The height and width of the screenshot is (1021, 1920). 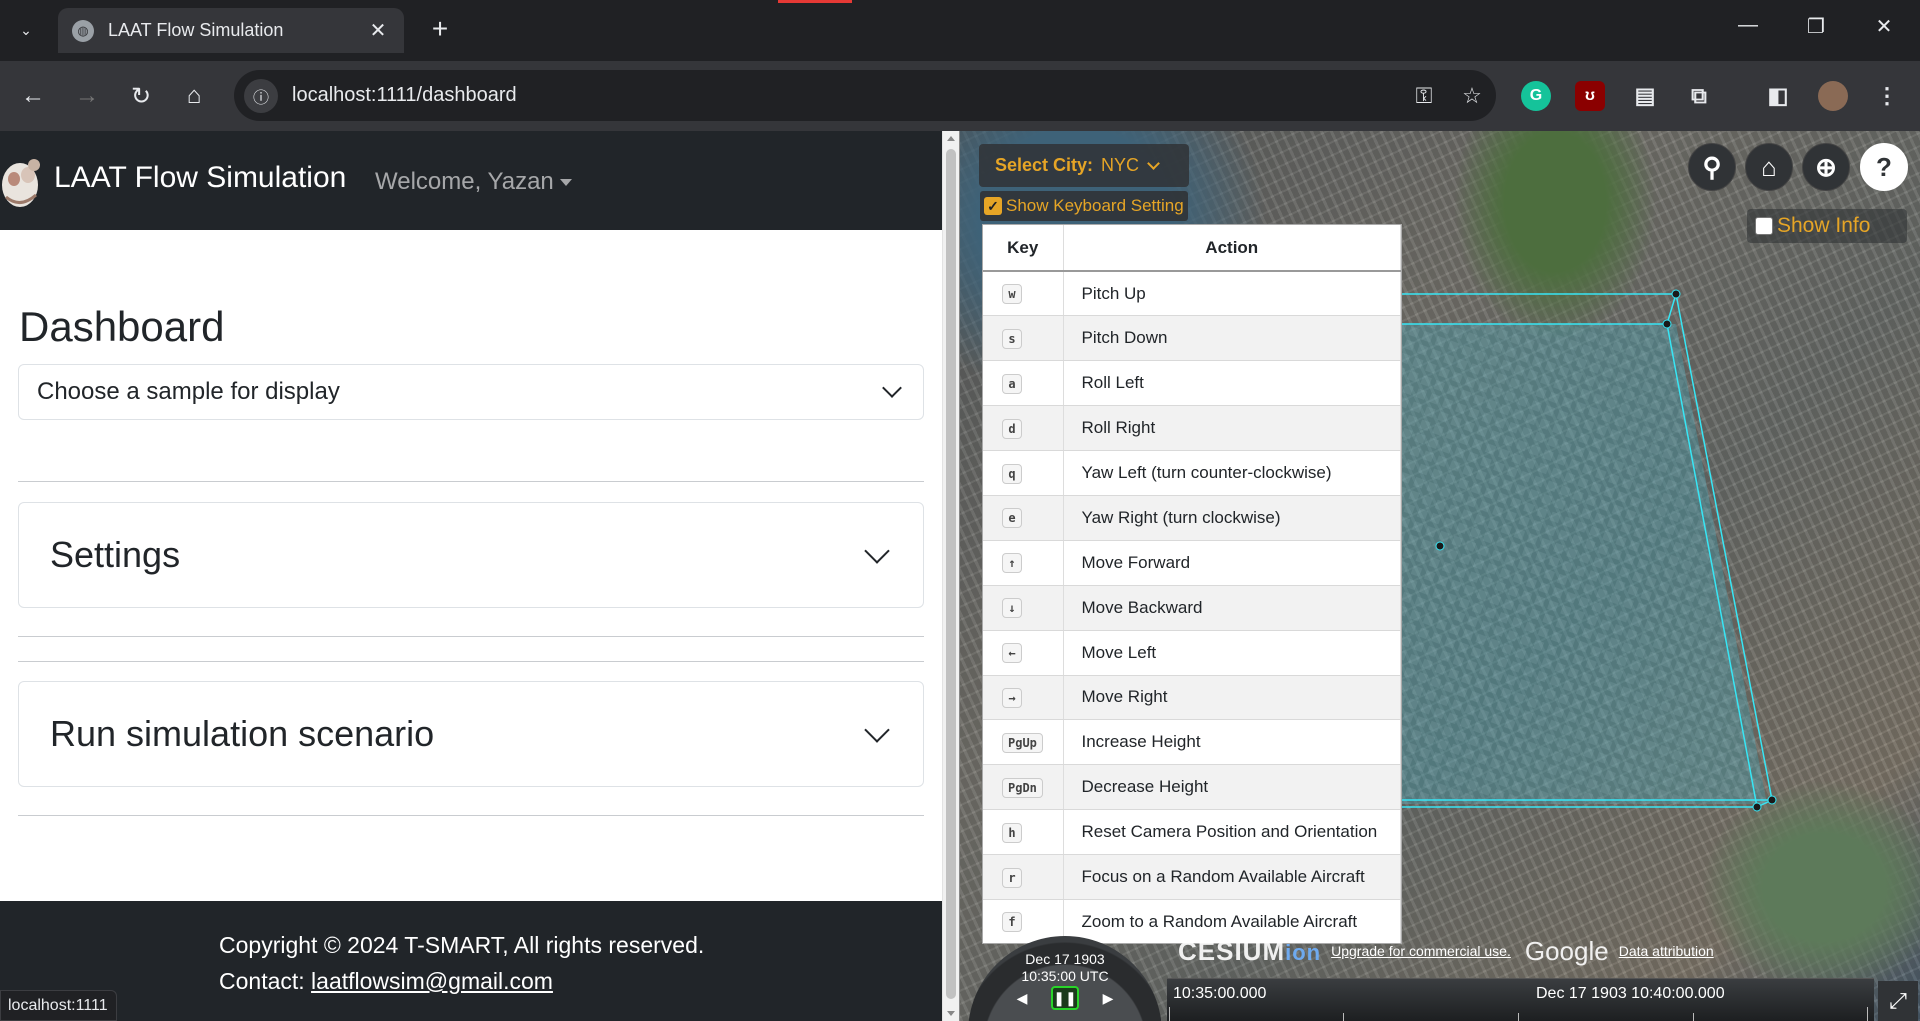 What do you see at coordinates (1023, 473) in the screenshot?
I see `key-cell: q` at bounding box center [1023, 473].